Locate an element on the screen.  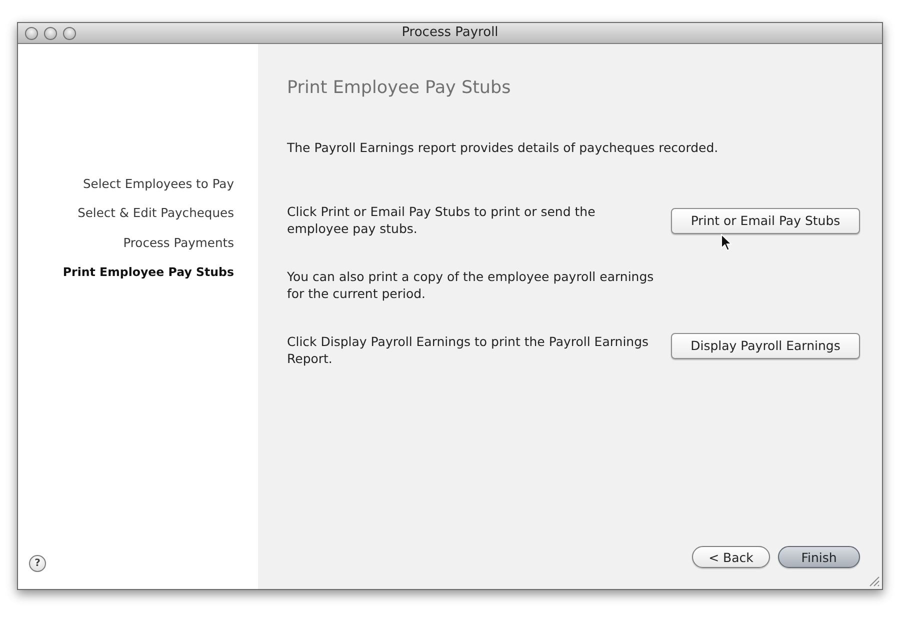
page-heading: Print Employee Pay Stubs is located at coordinates (399, 88).